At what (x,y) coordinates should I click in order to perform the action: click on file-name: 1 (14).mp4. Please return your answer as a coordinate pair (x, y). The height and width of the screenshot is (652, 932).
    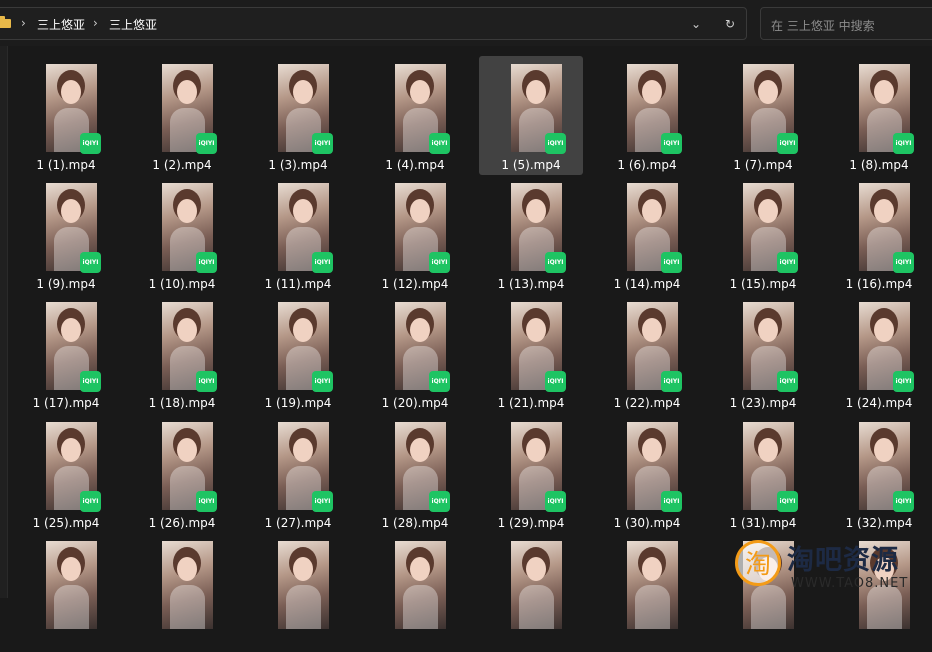
    Looking at the image, I should click on (647, 284).